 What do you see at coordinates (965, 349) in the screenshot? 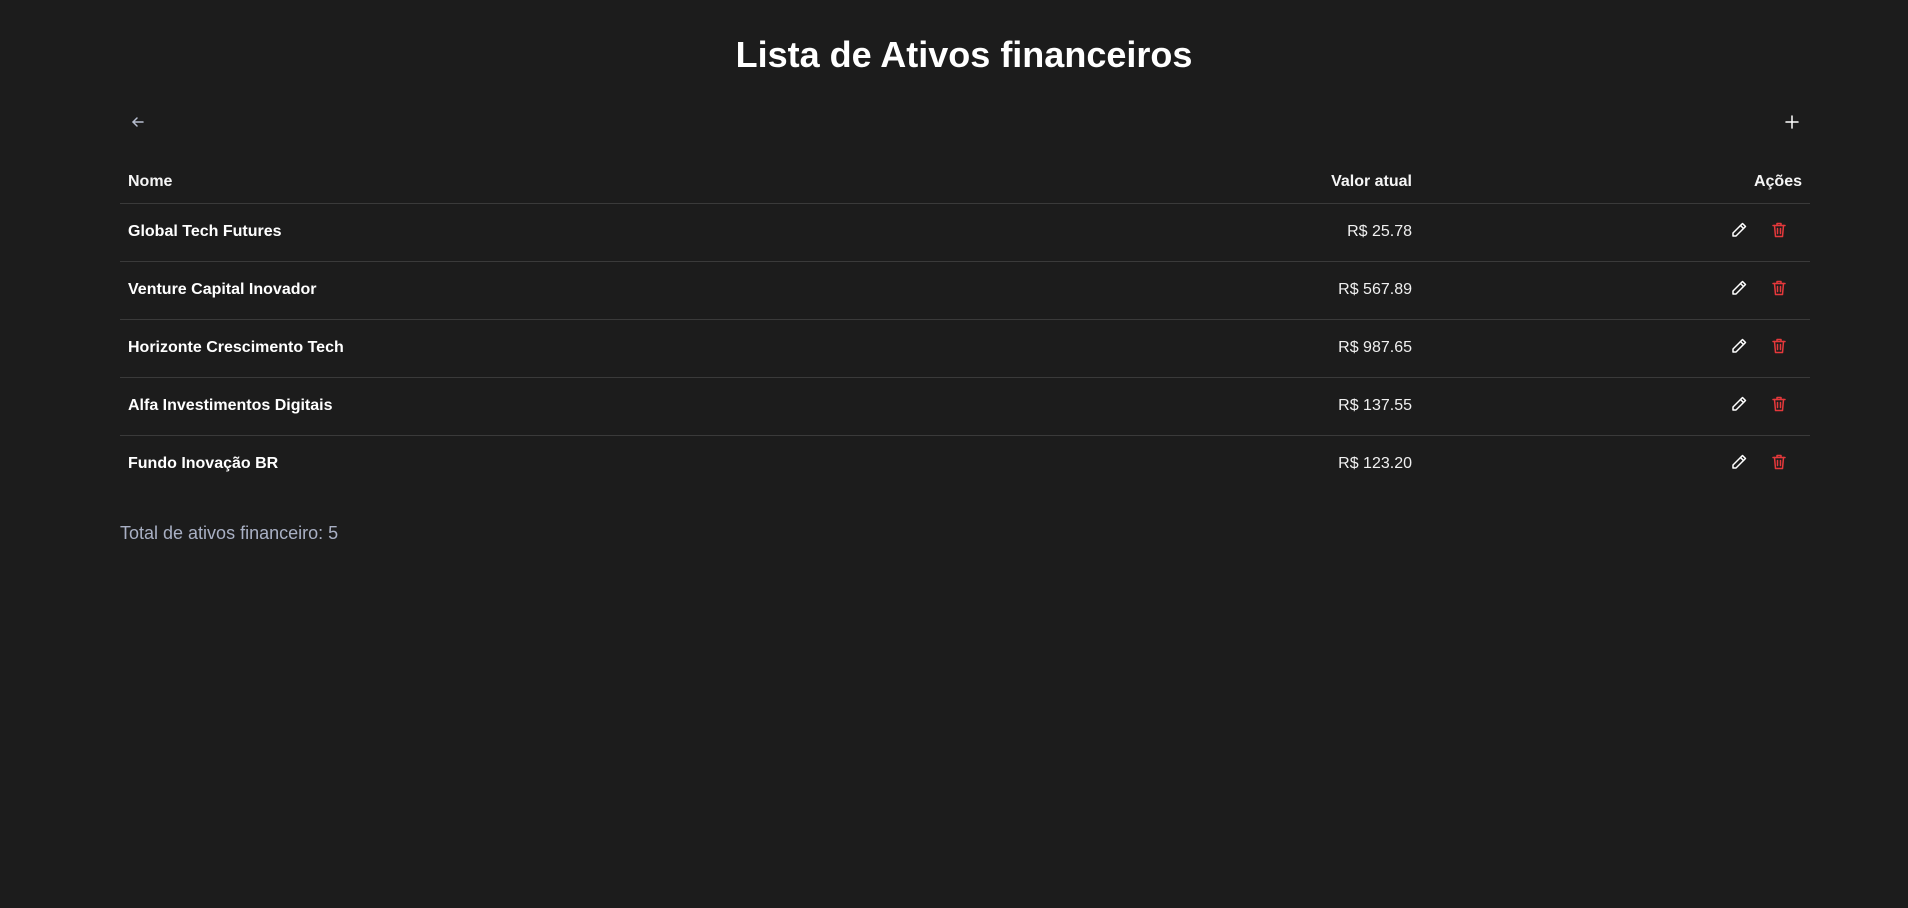
I see `table-row: Horizonte Crescimento Tech R$ 987.65` at bounding box center [965, 349].